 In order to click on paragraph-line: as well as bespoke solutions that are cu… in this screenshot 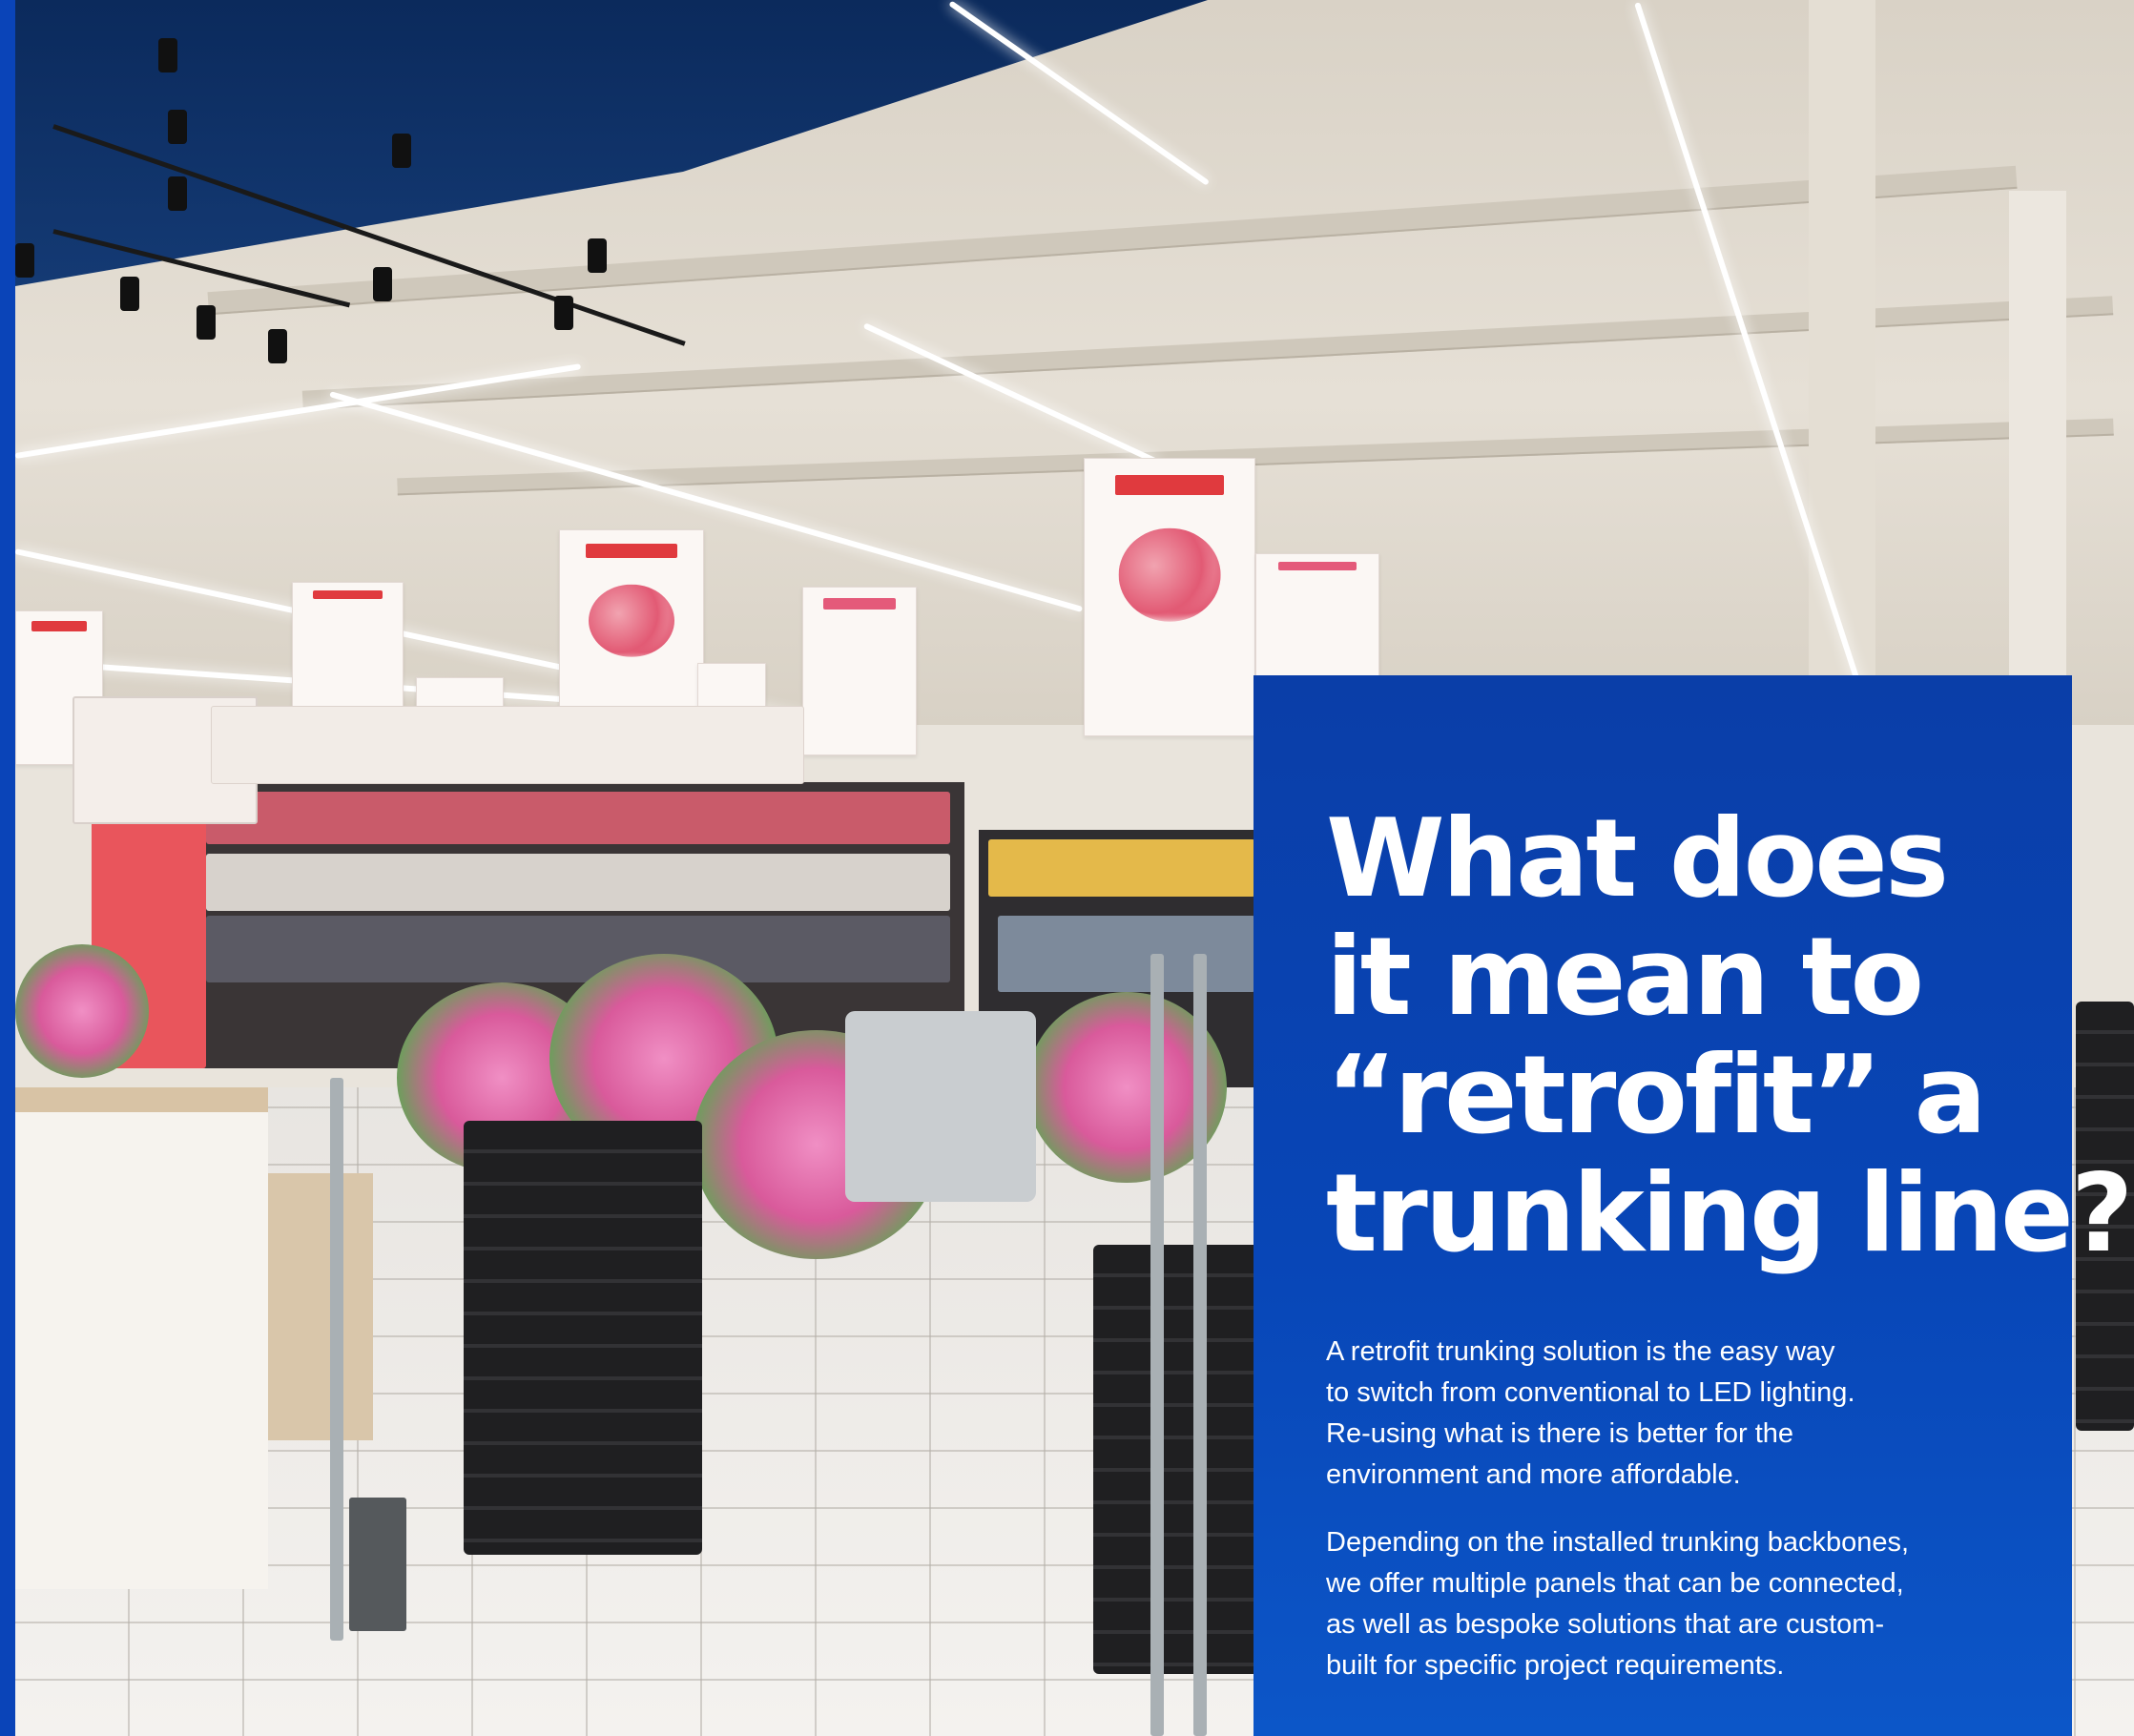, I will do `click(1605, 1624)`.